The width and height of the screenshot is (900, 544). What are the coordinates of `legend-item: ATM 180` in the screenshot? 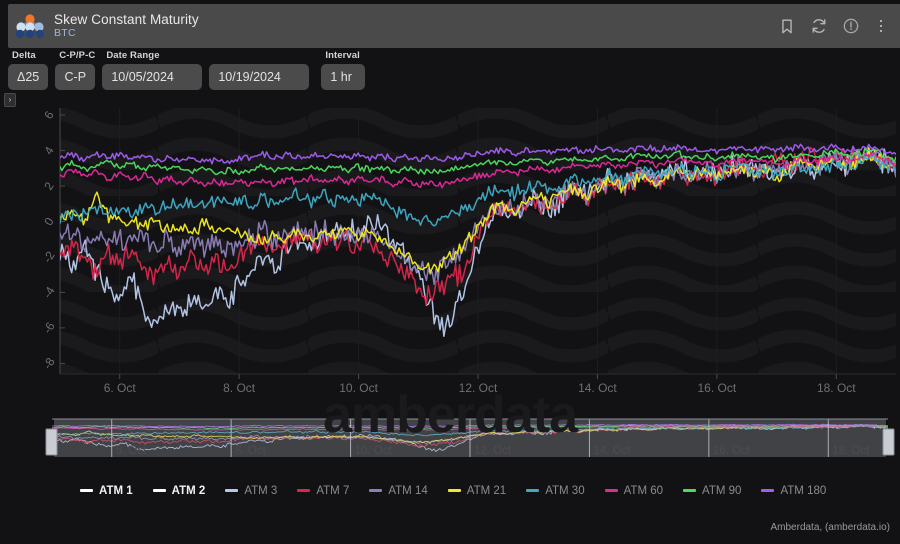 It's located at (793, 490).